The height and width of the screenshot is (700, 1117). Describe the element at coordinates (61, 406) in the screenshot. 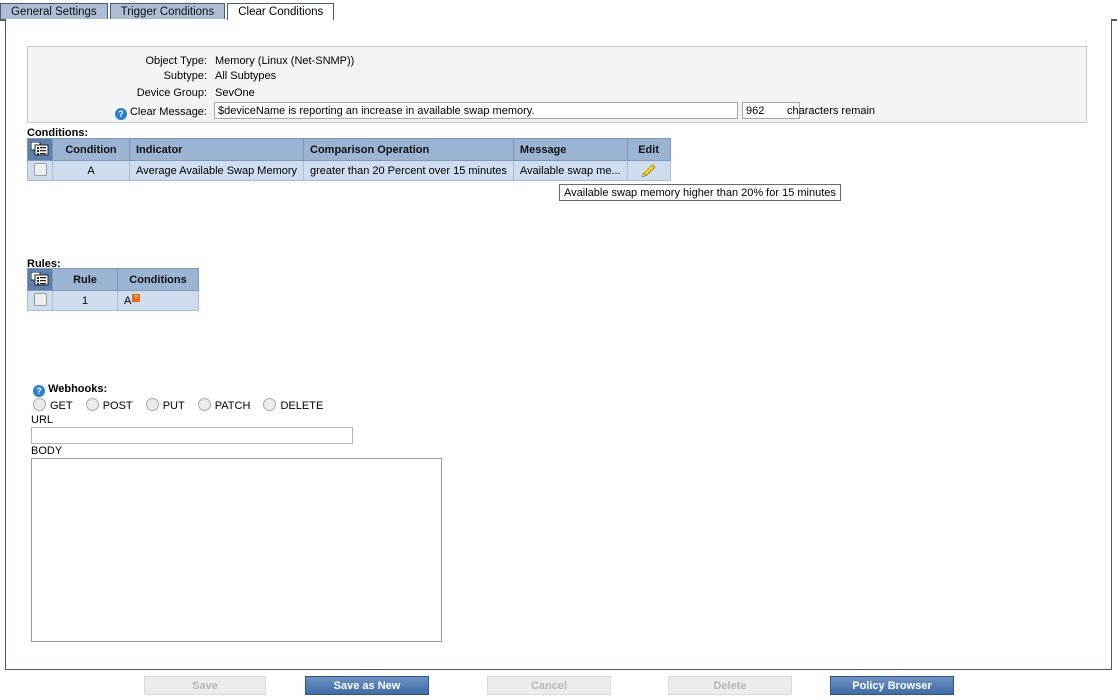

I see `radio-label-get: GET` at that location.